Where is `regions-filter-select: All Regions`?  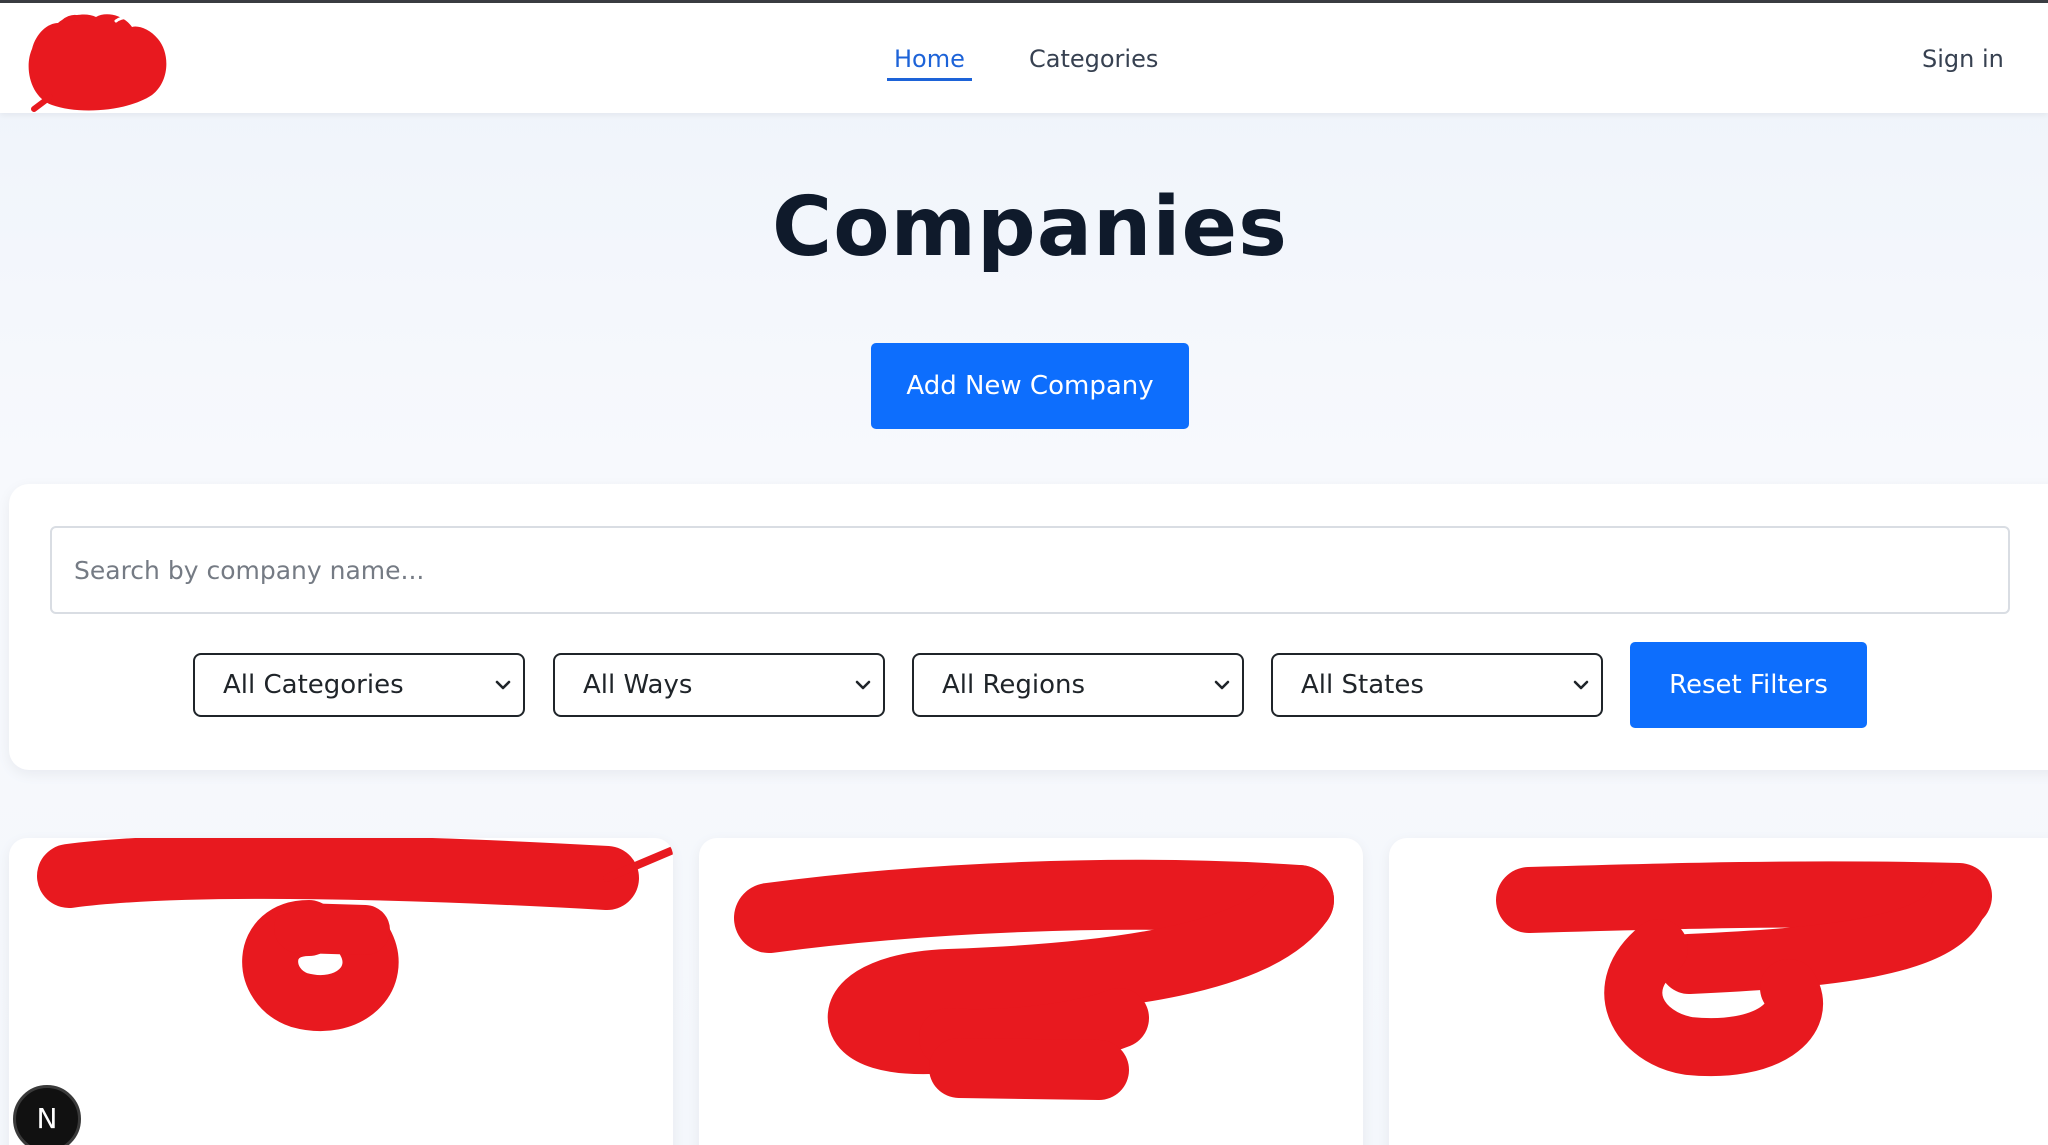
regions-filter-select: All Regions is located at coordinates (1078, 685).